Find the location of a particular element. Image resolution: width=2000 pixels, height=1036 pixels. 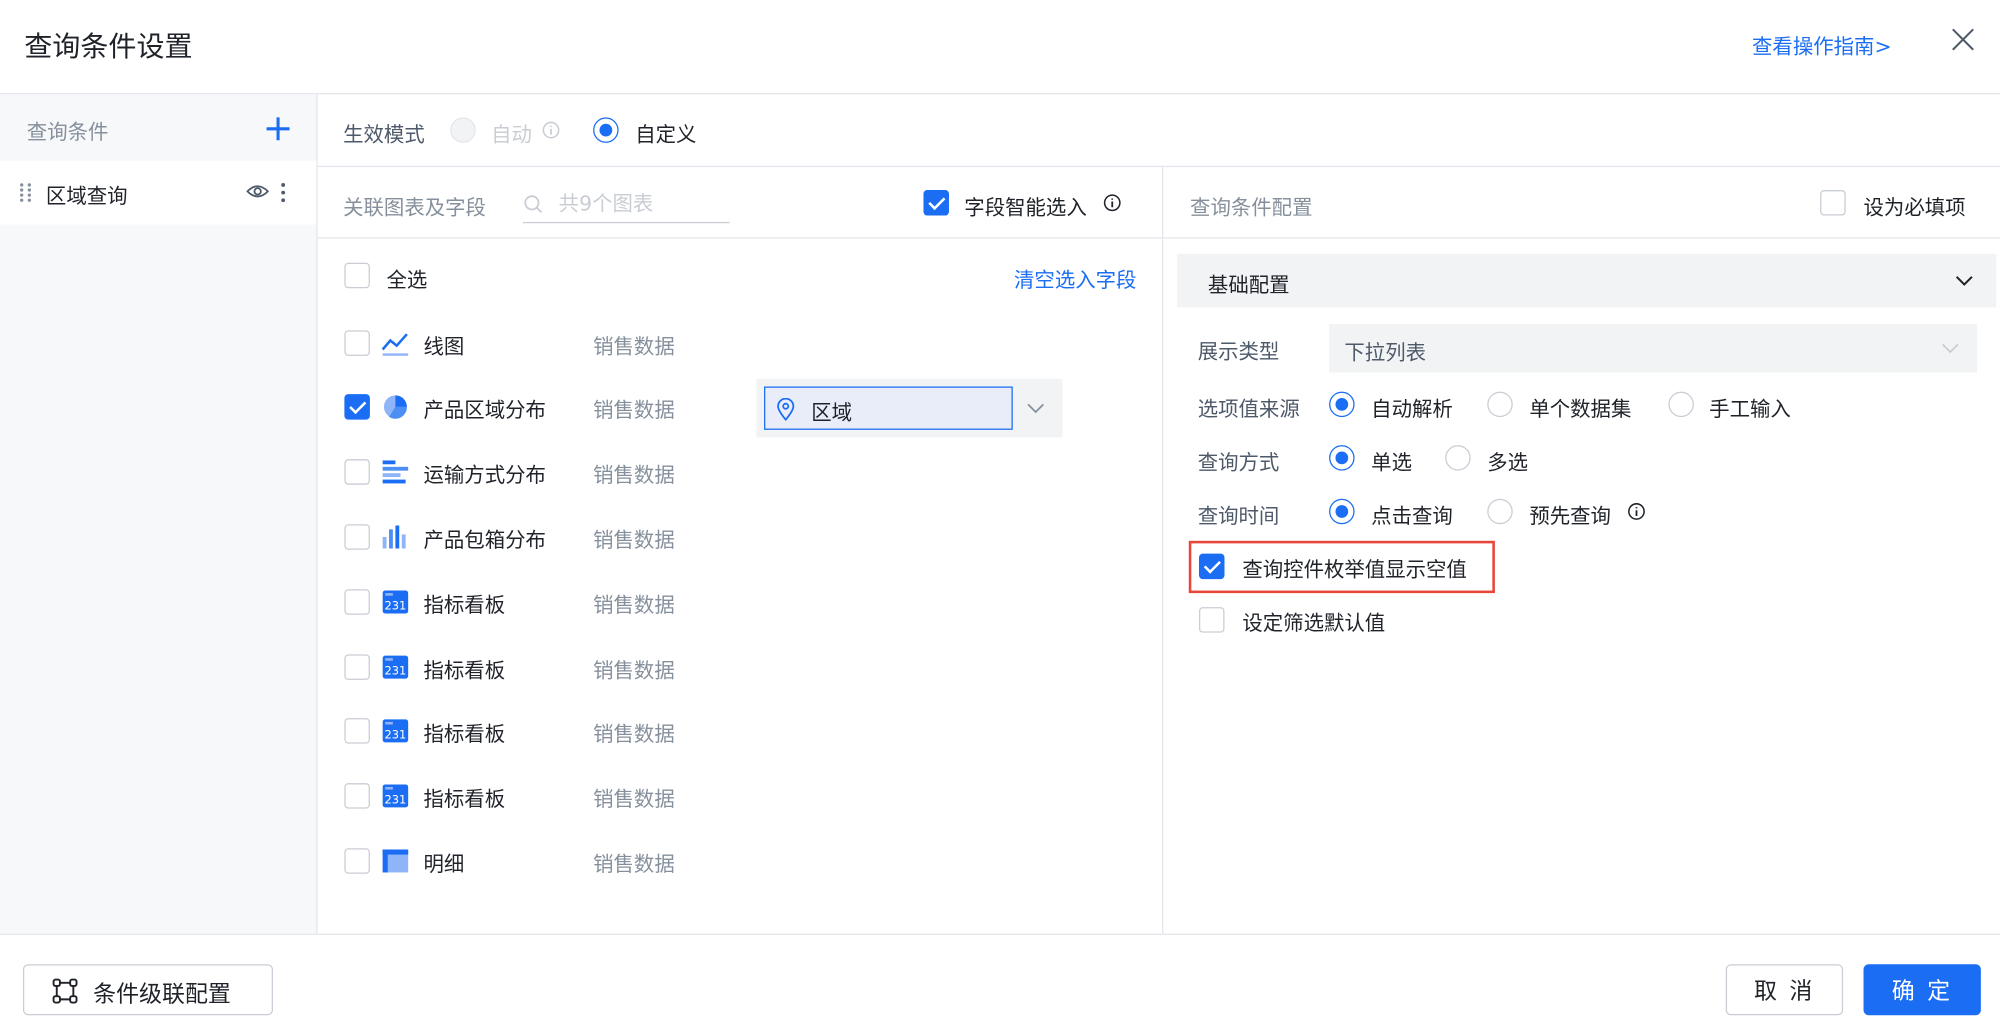

query-mode-multi-radio is located at coordinates (1458, 458).